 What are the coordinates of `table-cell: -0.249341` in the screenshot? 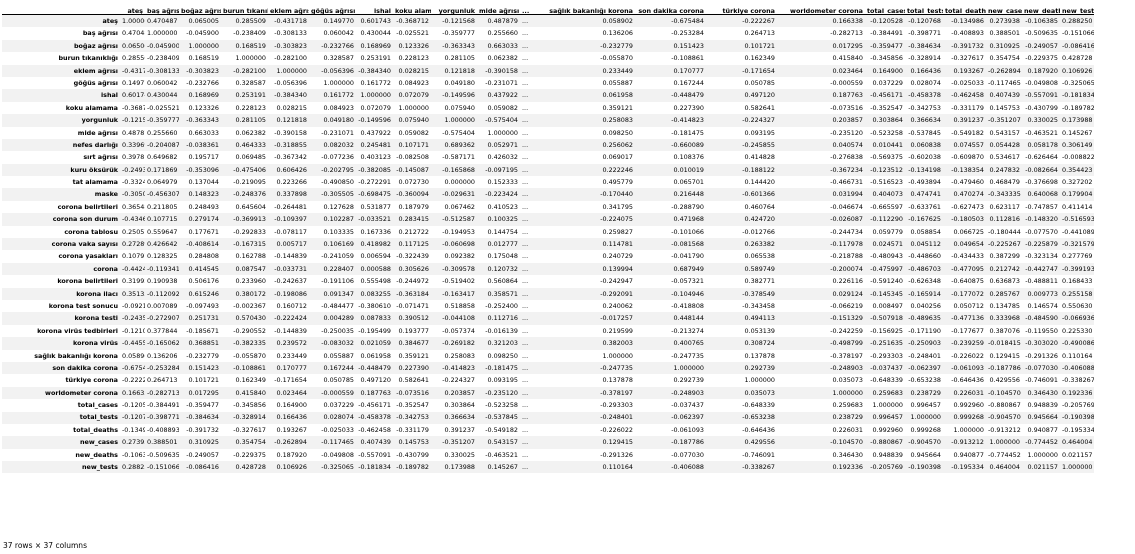 It's located at (133, 169).